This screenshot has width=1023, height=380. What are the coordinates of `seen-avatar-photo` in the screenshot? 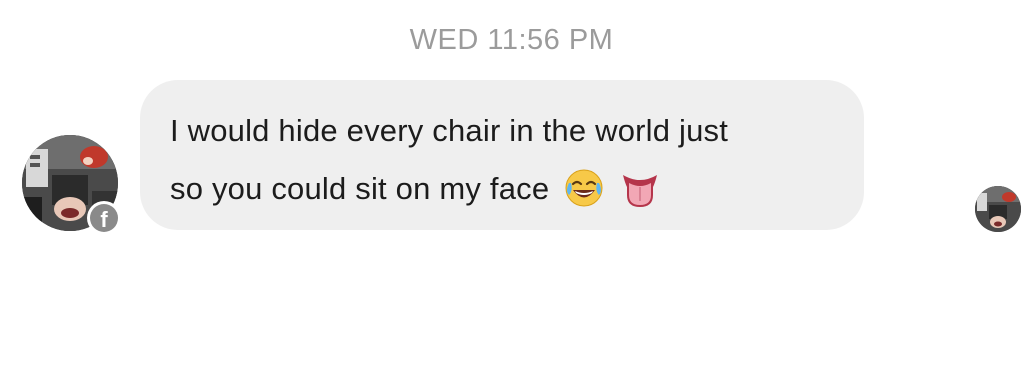 It's located at (998, 209).